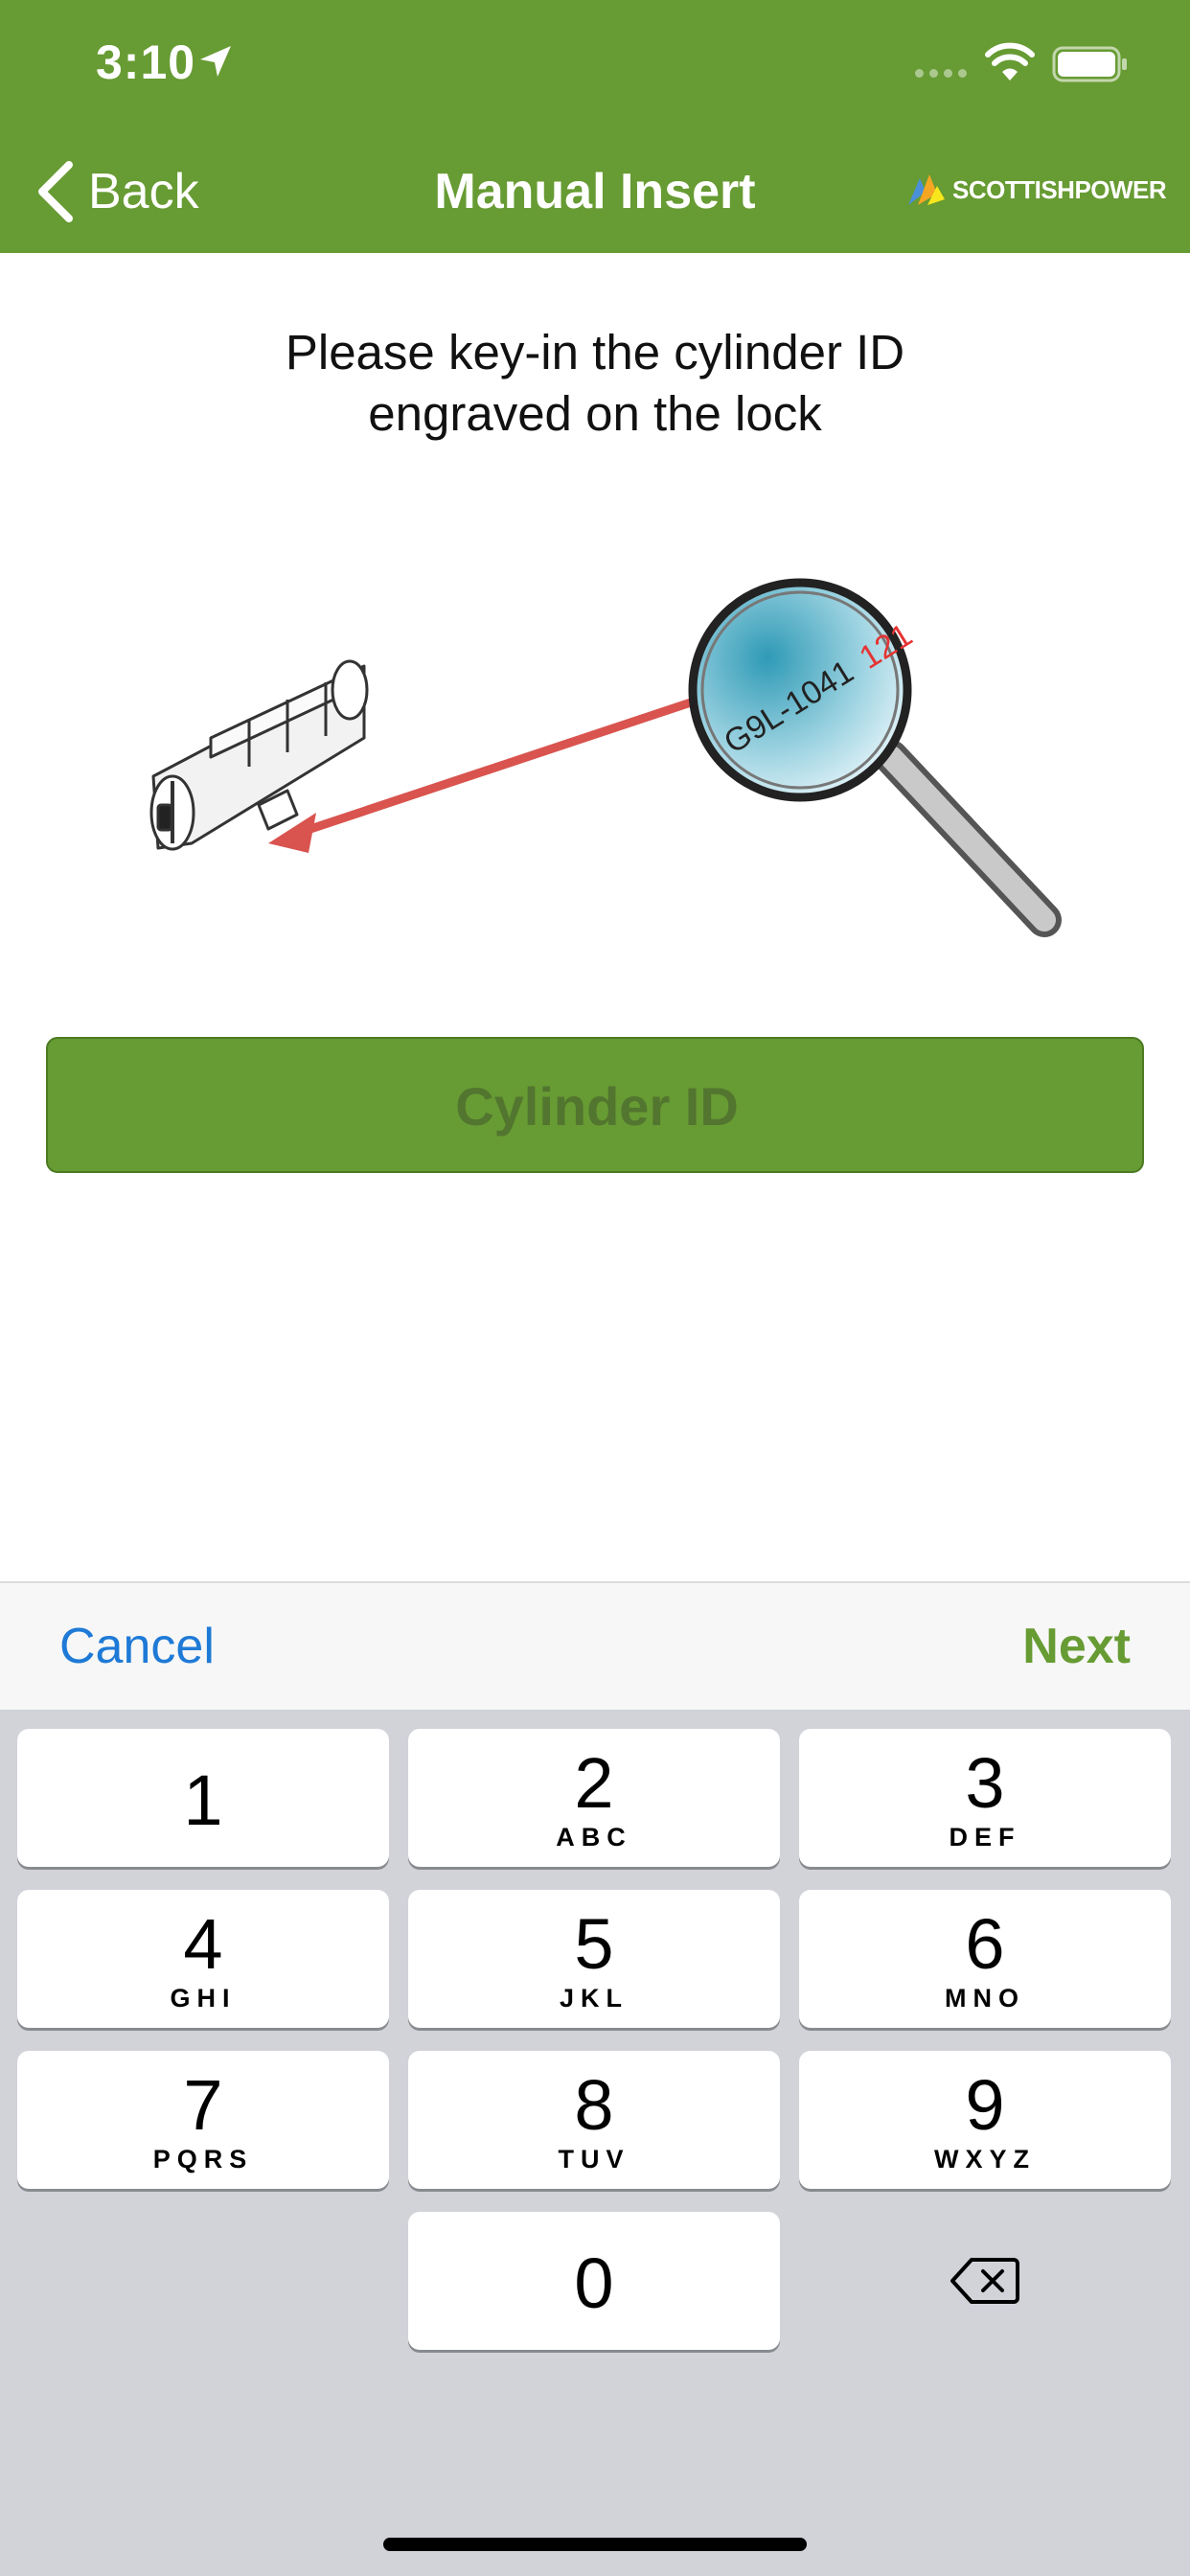  Describe the element at coordinates (595, 2544) in the screenshot. I see `home-indicator` at that location.